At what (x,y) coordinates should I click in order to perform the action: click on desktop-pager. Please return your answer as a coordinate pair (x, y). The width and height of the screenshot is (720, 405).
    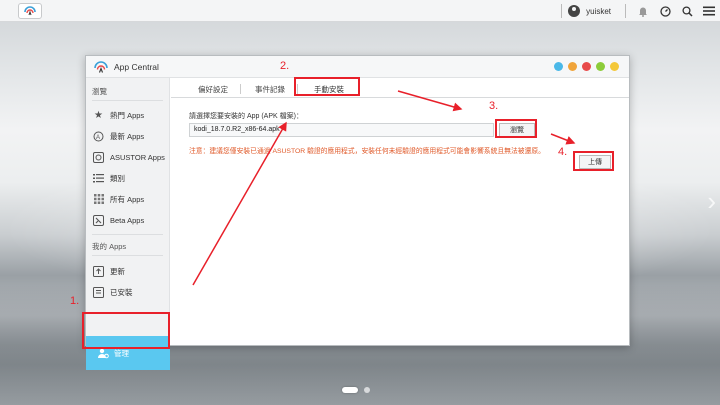
    Looking at the image, I should click on (356, 390).